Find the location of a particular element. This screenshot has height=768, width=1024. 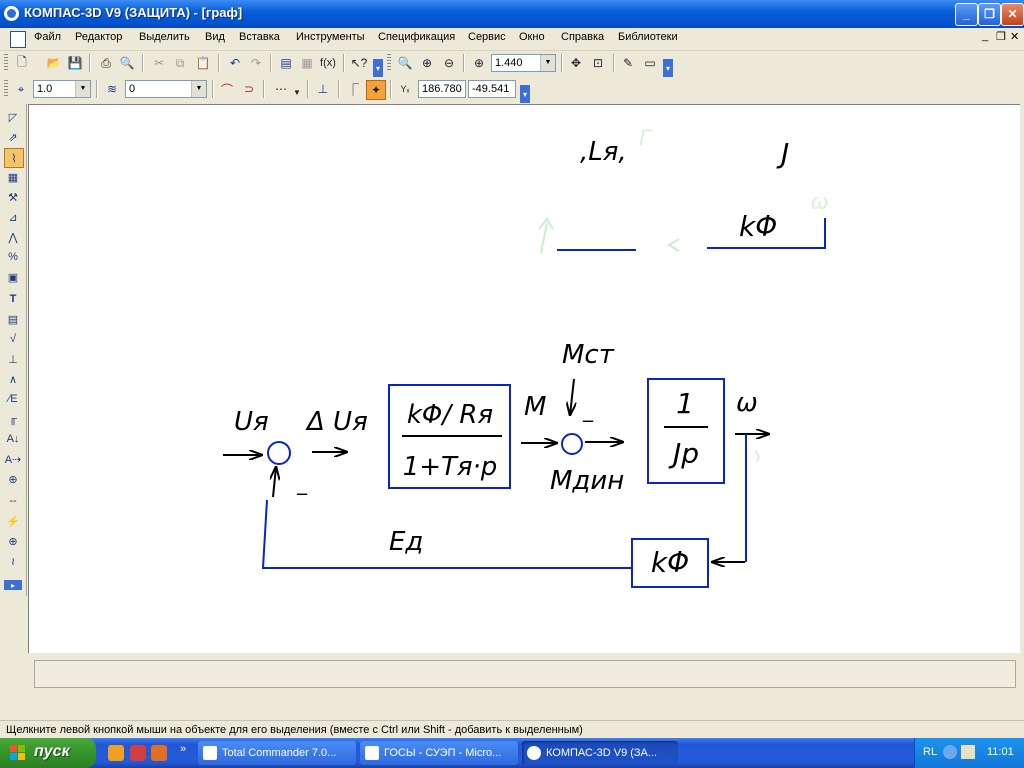

toolbar-more-icon: ▸ is located at coordinates (13, 585).